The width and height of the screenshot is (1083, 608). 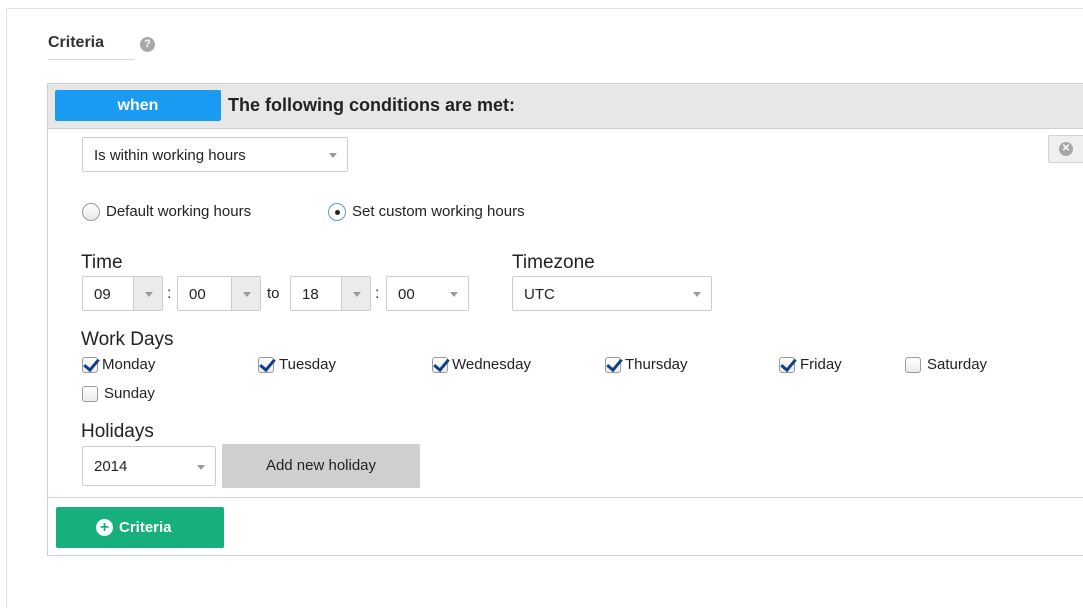 I want to click on add-criteria-button: + Criteria, so click(x=140, y=527).